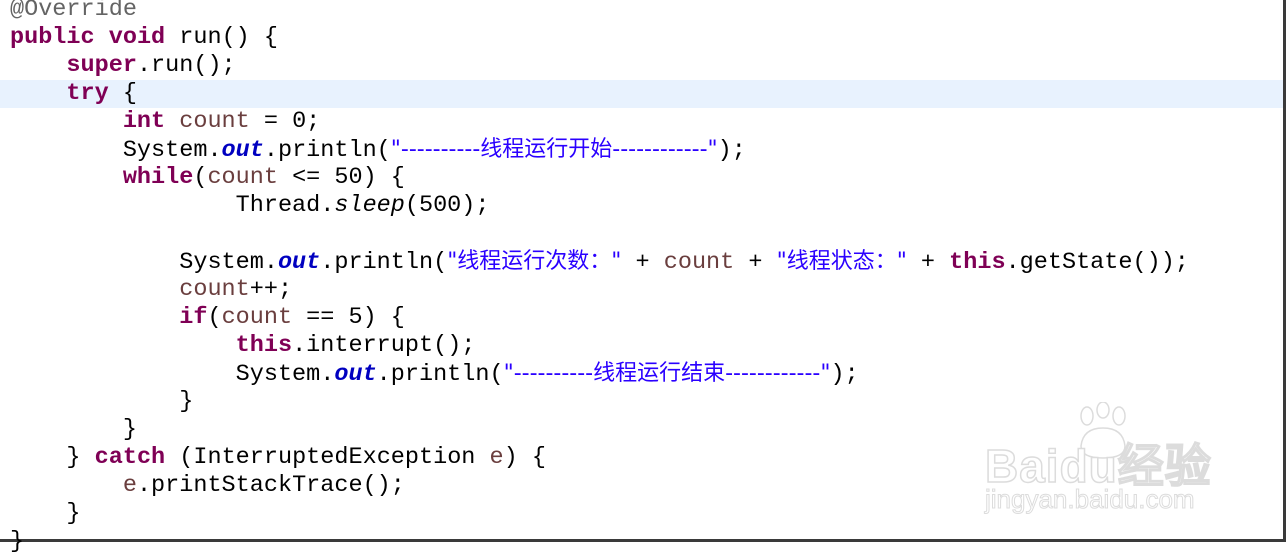  I want to click on string-literal: "线程状态：", so click(841, 261).